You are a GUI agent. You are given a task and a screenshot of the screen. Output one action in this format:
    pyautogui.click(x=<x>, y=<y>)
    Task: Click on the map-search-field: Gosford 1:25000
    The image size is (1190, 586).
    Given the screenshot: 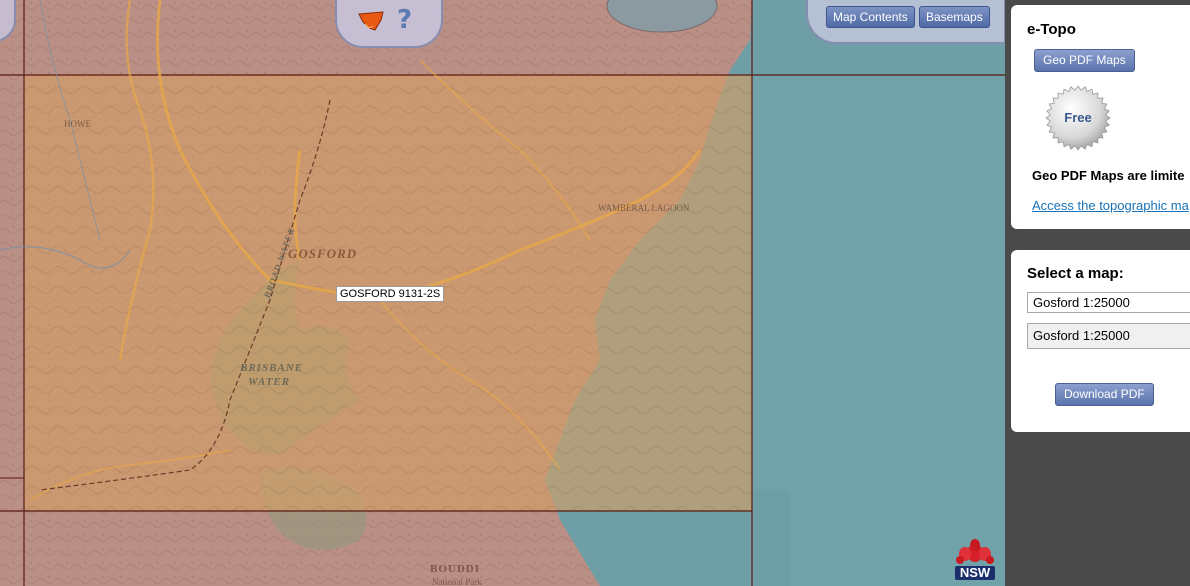 What is the action you would take?
    pyautogui.click(x=1108, y=302)
    